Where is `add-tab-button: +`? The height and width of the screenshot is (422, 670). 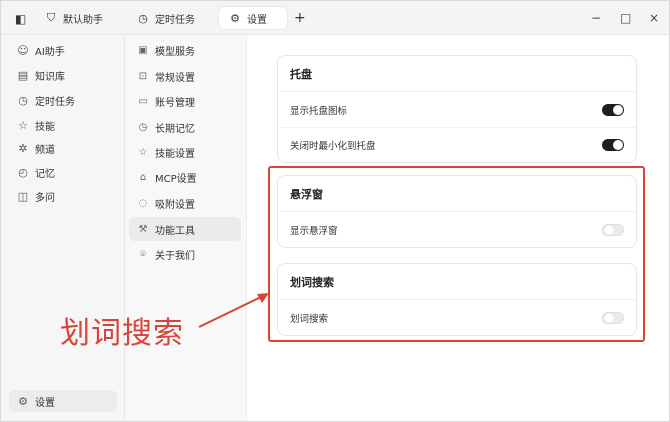
add-tab-button: + is located at coordinates (300, 18).